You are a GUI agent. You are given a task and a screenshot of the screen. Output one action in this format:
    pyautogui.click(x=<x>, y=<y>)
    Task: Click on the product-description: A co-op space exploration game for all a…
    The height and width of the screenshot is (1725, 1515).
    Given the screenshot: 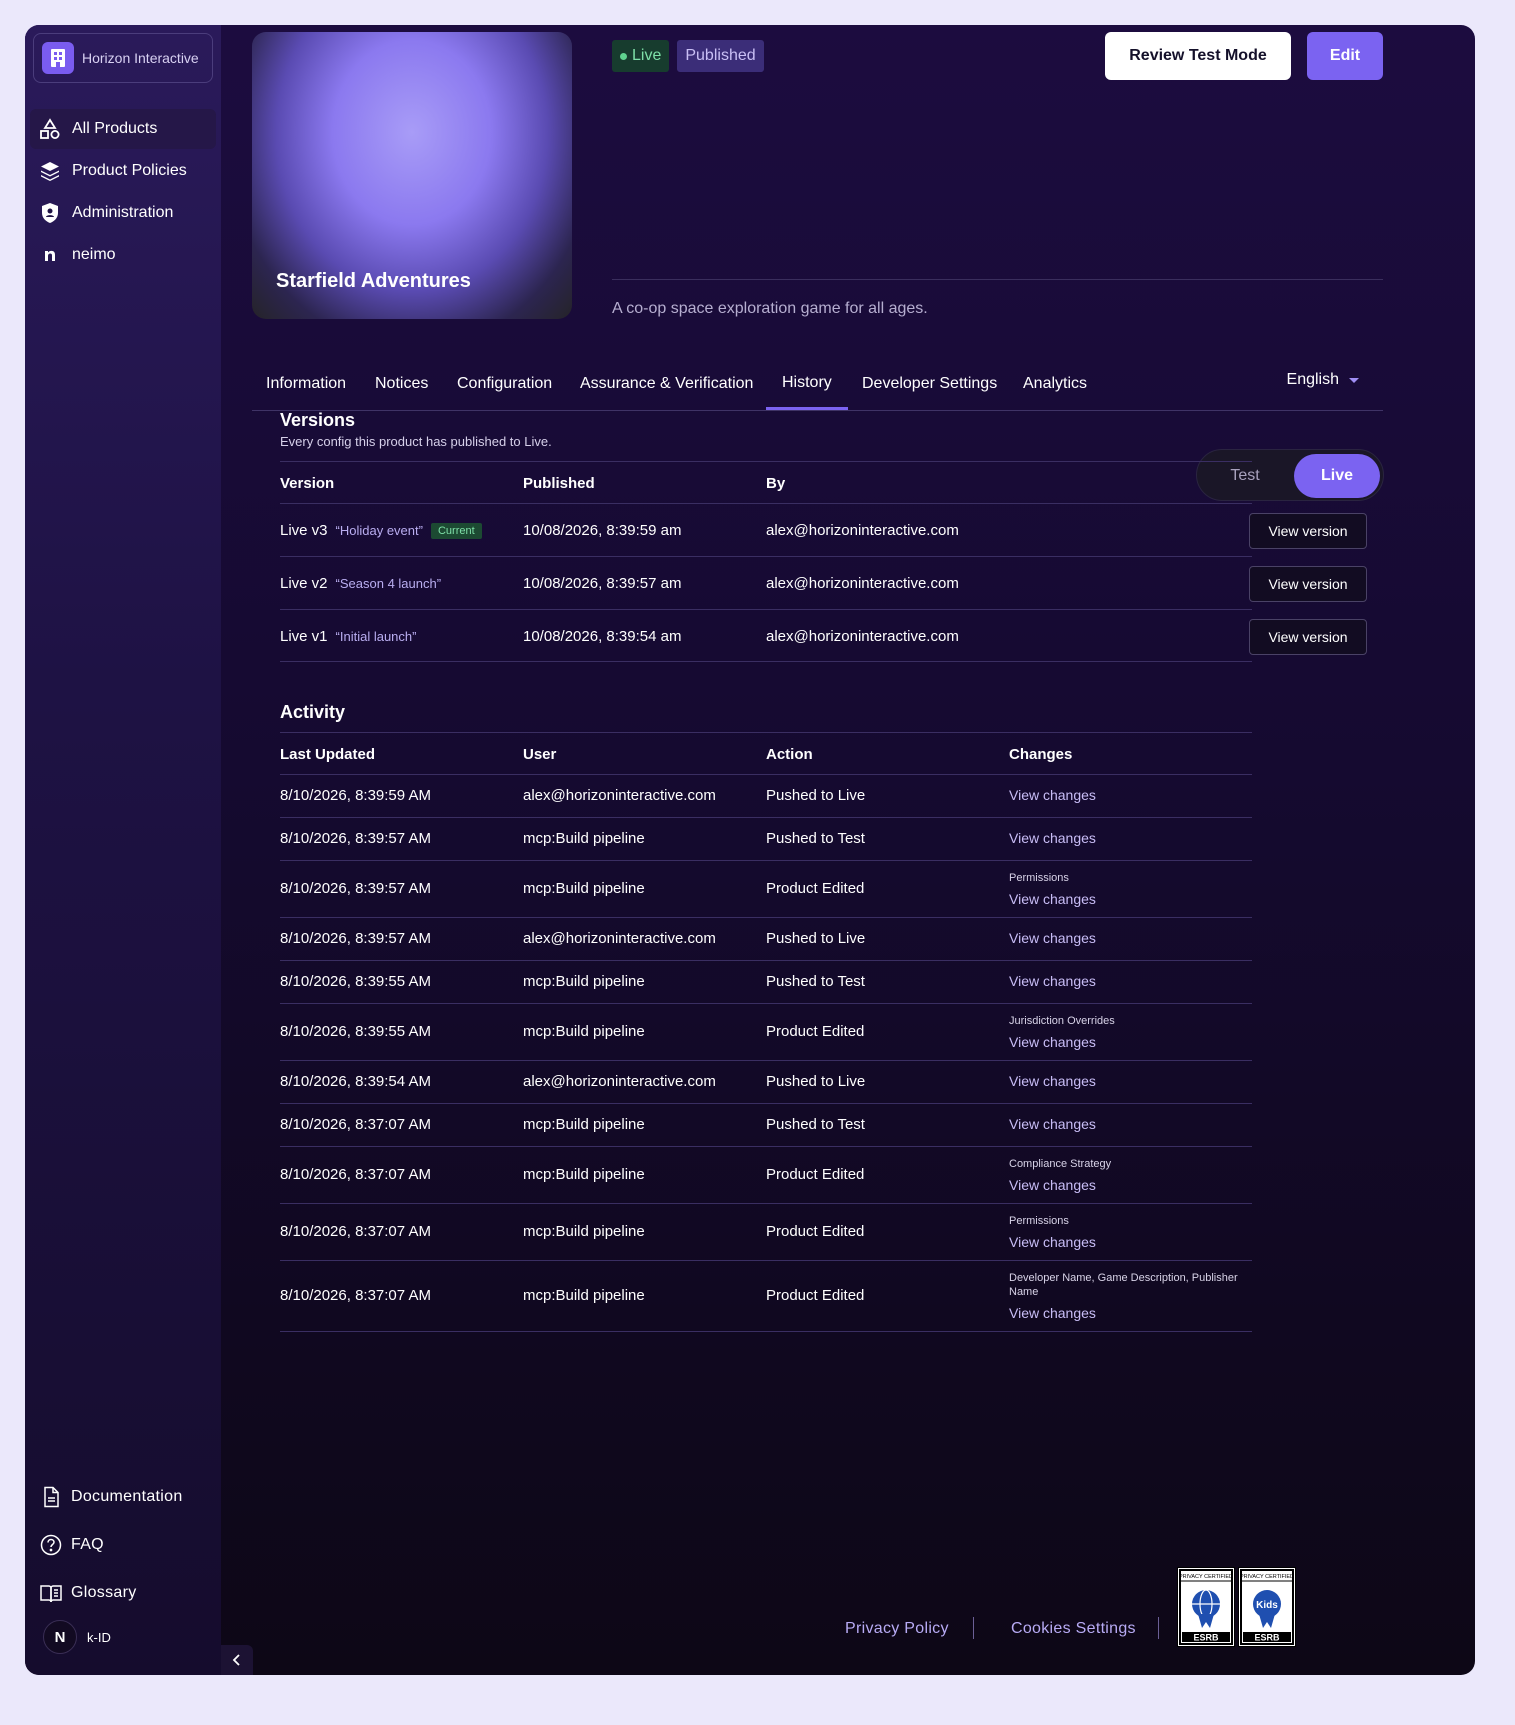 What is the action you would take?
    pyautogui.click(x=770, y=308)
    